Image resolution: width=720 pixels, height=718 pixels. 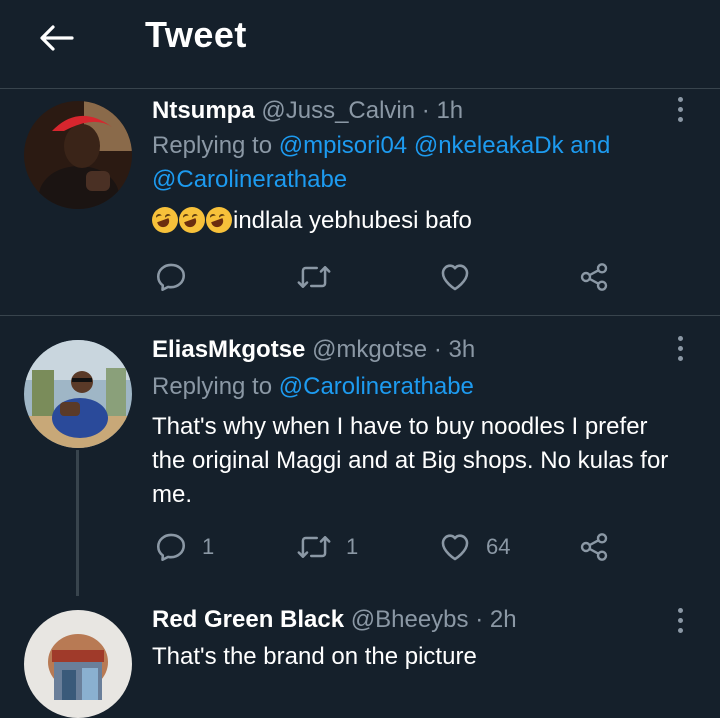 I want to click on reply-button: 1, so click(x=184, y=547).